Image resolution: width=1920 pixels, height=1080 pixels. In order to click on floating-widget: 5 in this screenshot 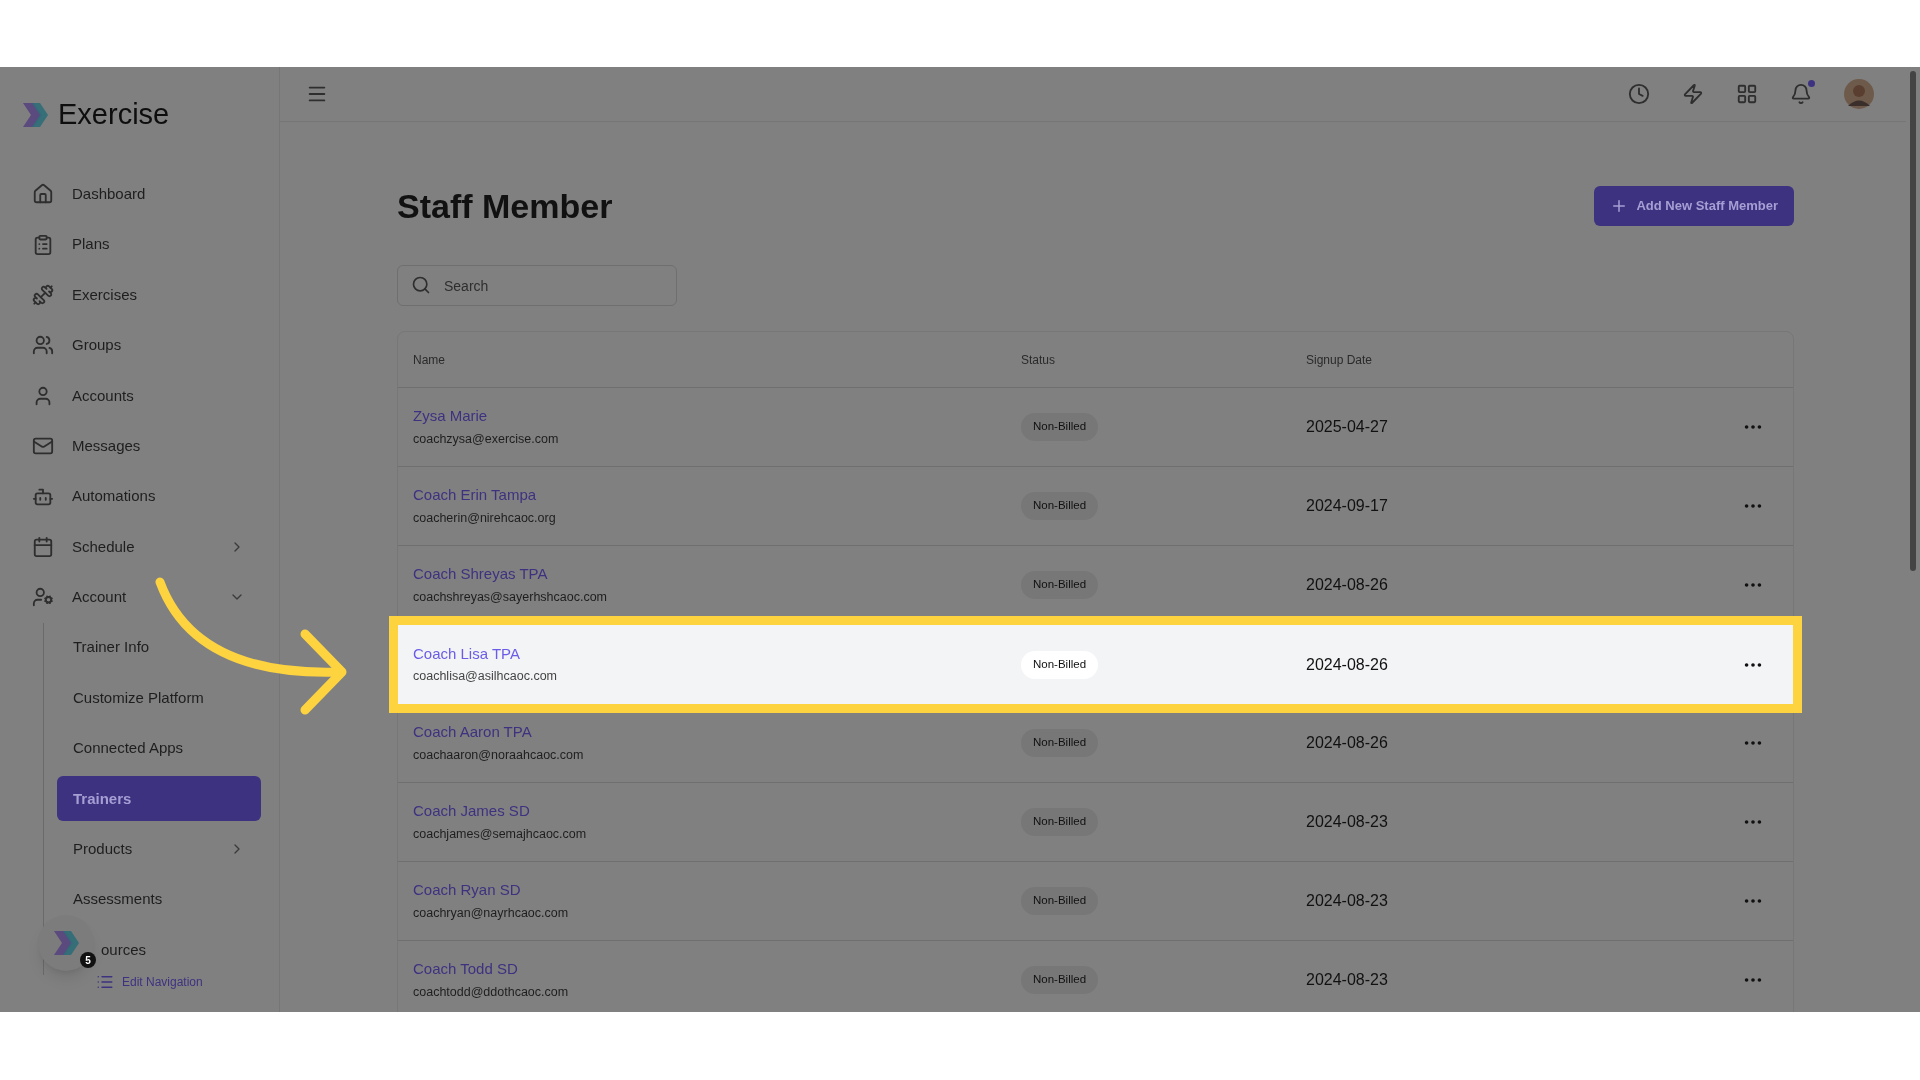, I will do `click(66, 943)`.